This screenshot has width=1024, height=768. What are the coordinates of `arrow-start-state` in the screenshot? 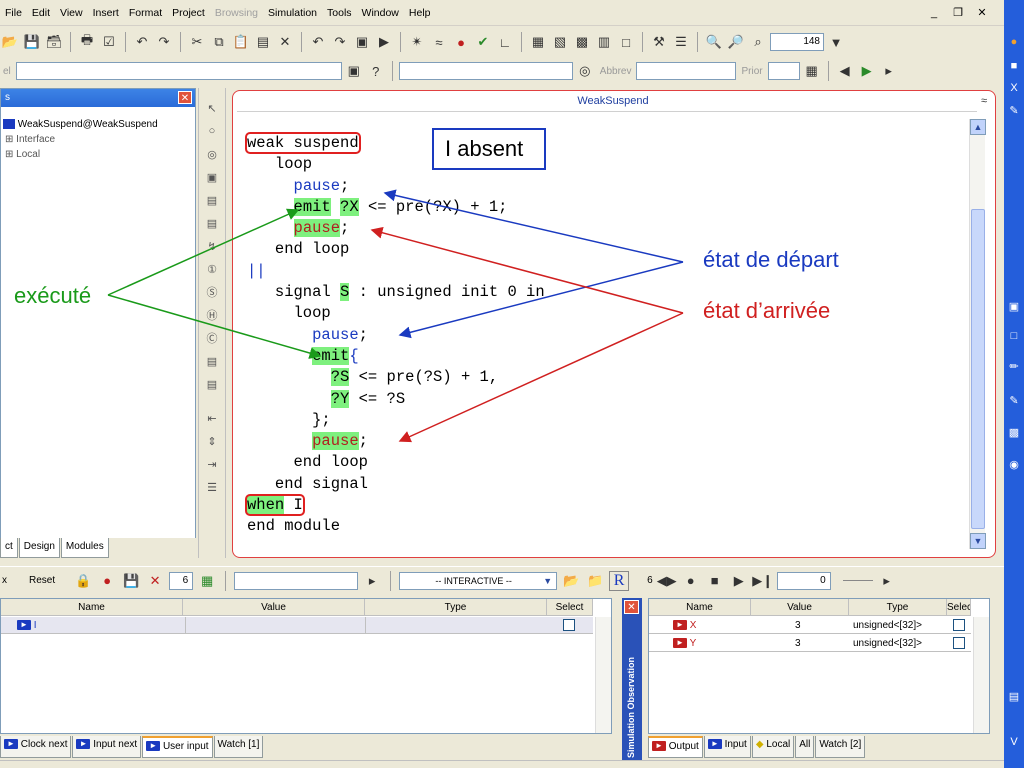 It's located at (533, 264).